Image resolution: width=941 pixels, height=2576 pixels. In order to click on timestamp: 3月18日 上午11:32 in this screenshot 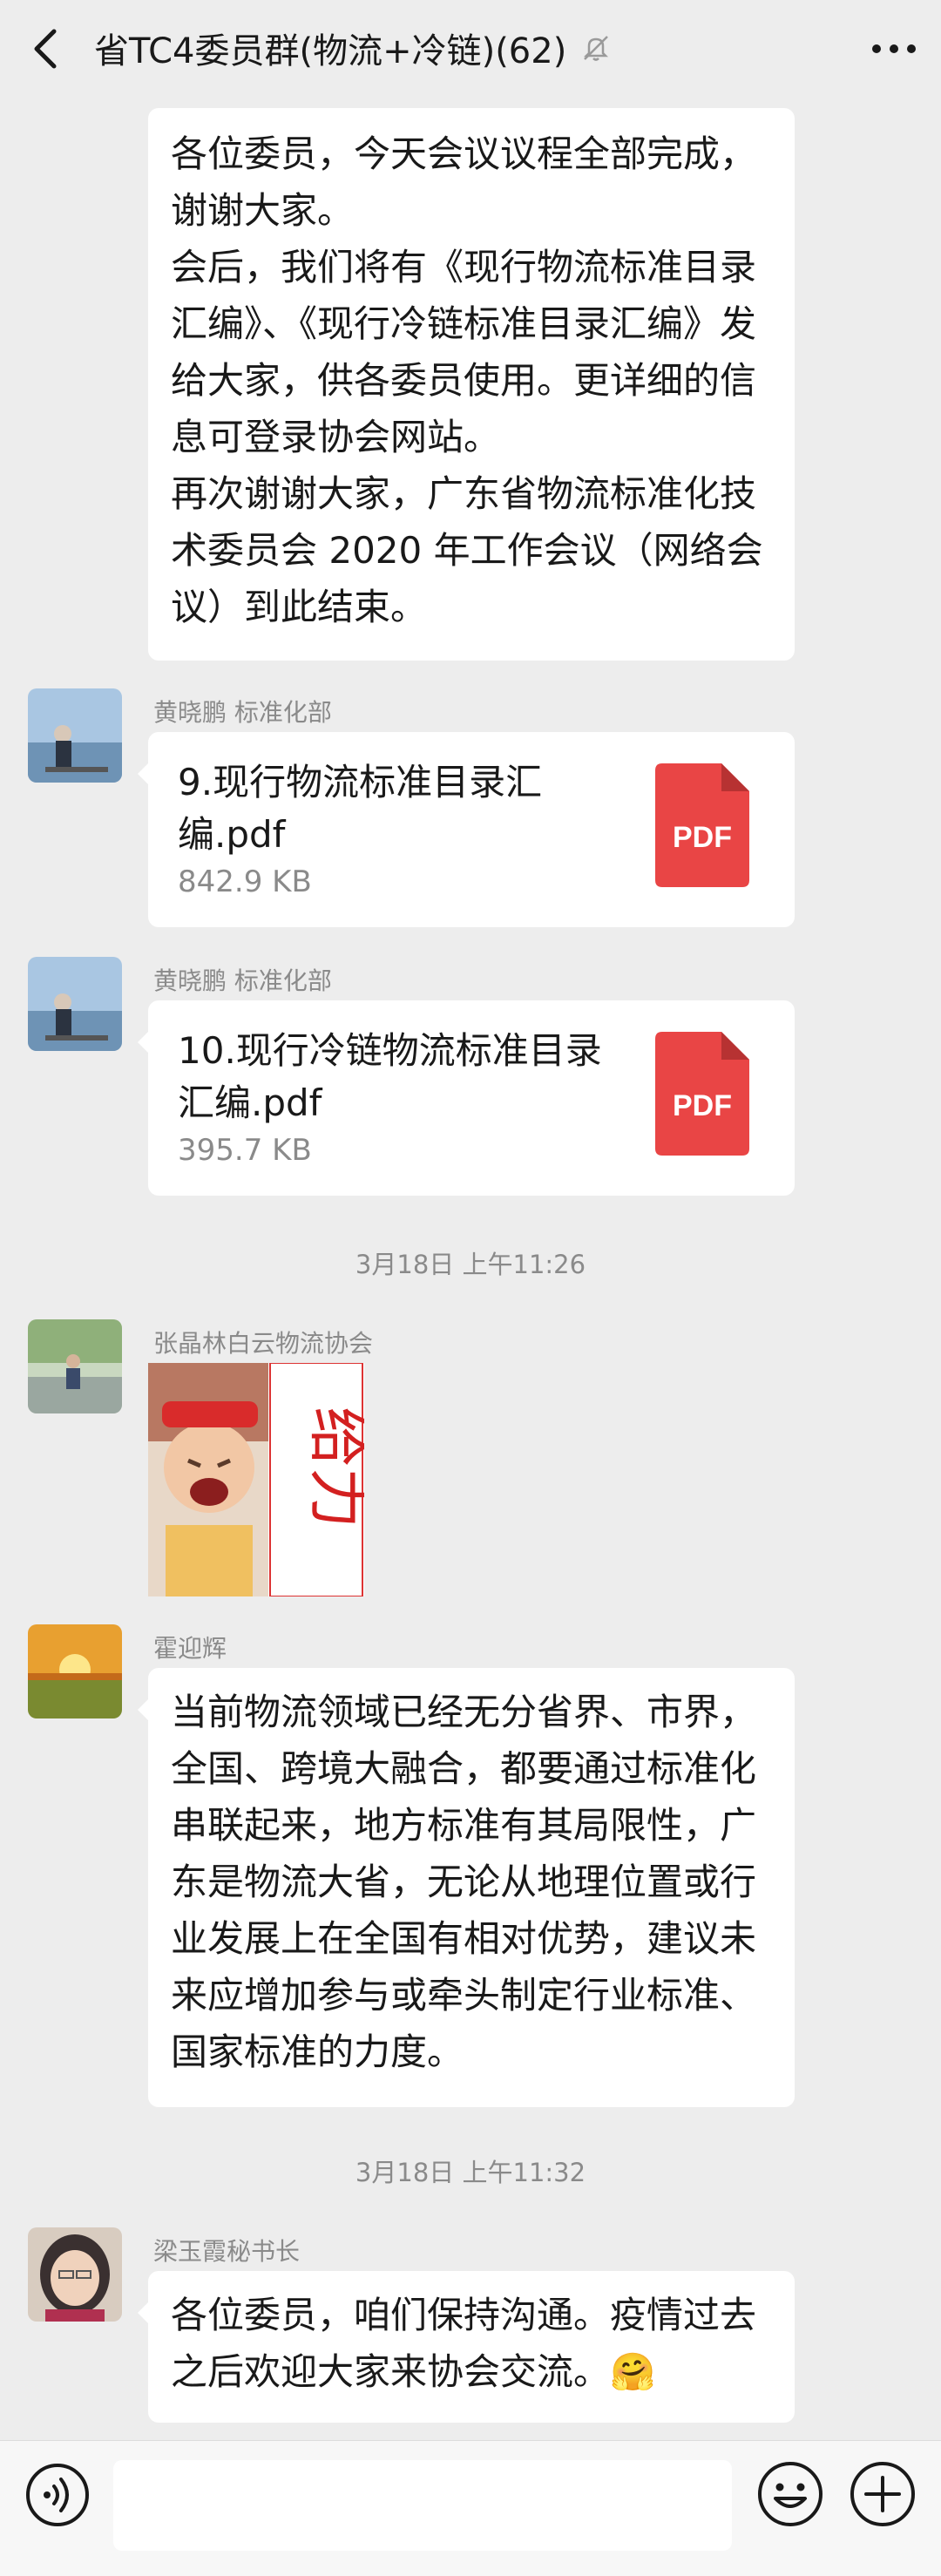, I will do `click(470, 2173)`.